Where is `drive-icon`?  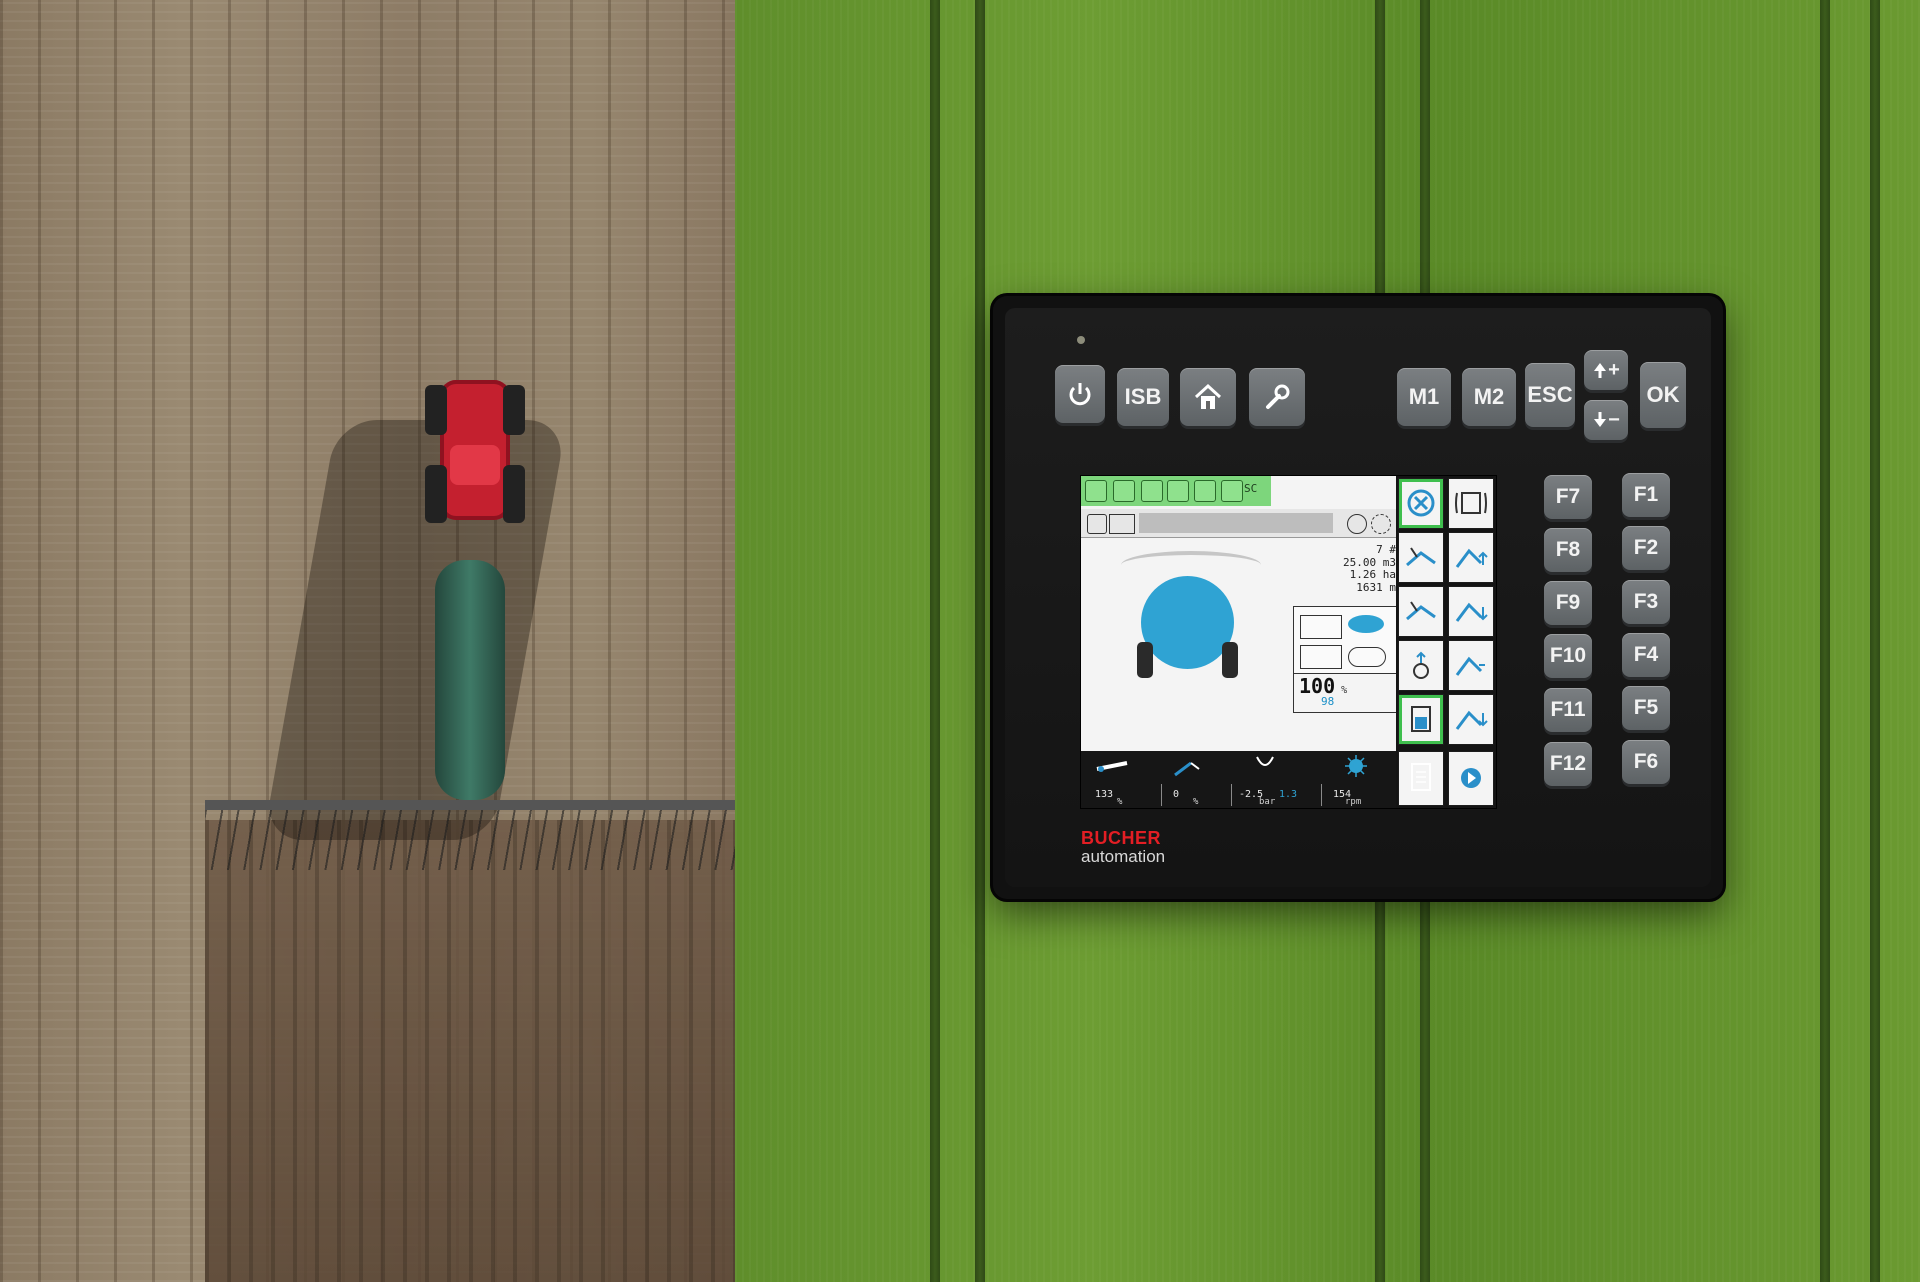
drive-icon is located at coordinates (1471, 778).